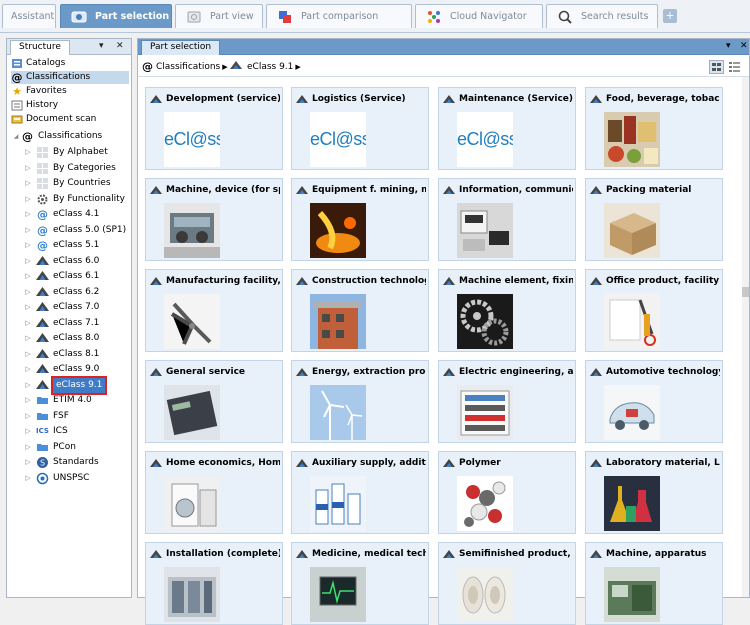  What do you see at coordinates (360, 128) in the screenshot?
I see `category-card: Logistics (Service) eCl@ss` at bounding box center [360, 128].